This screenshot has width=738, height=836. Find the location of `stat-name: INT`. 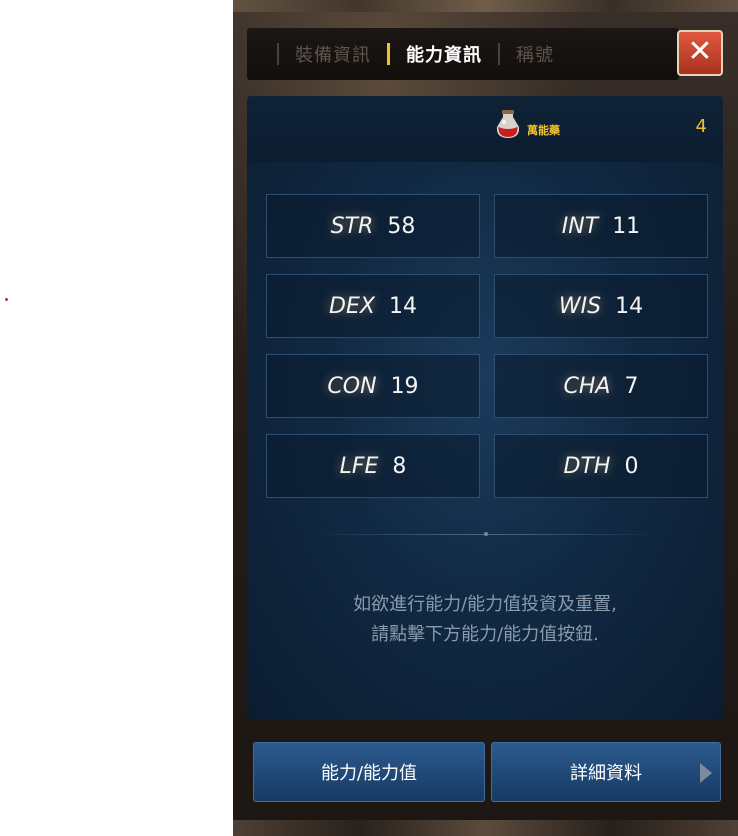

stat-name: INT is located at coordinates (580, 226).